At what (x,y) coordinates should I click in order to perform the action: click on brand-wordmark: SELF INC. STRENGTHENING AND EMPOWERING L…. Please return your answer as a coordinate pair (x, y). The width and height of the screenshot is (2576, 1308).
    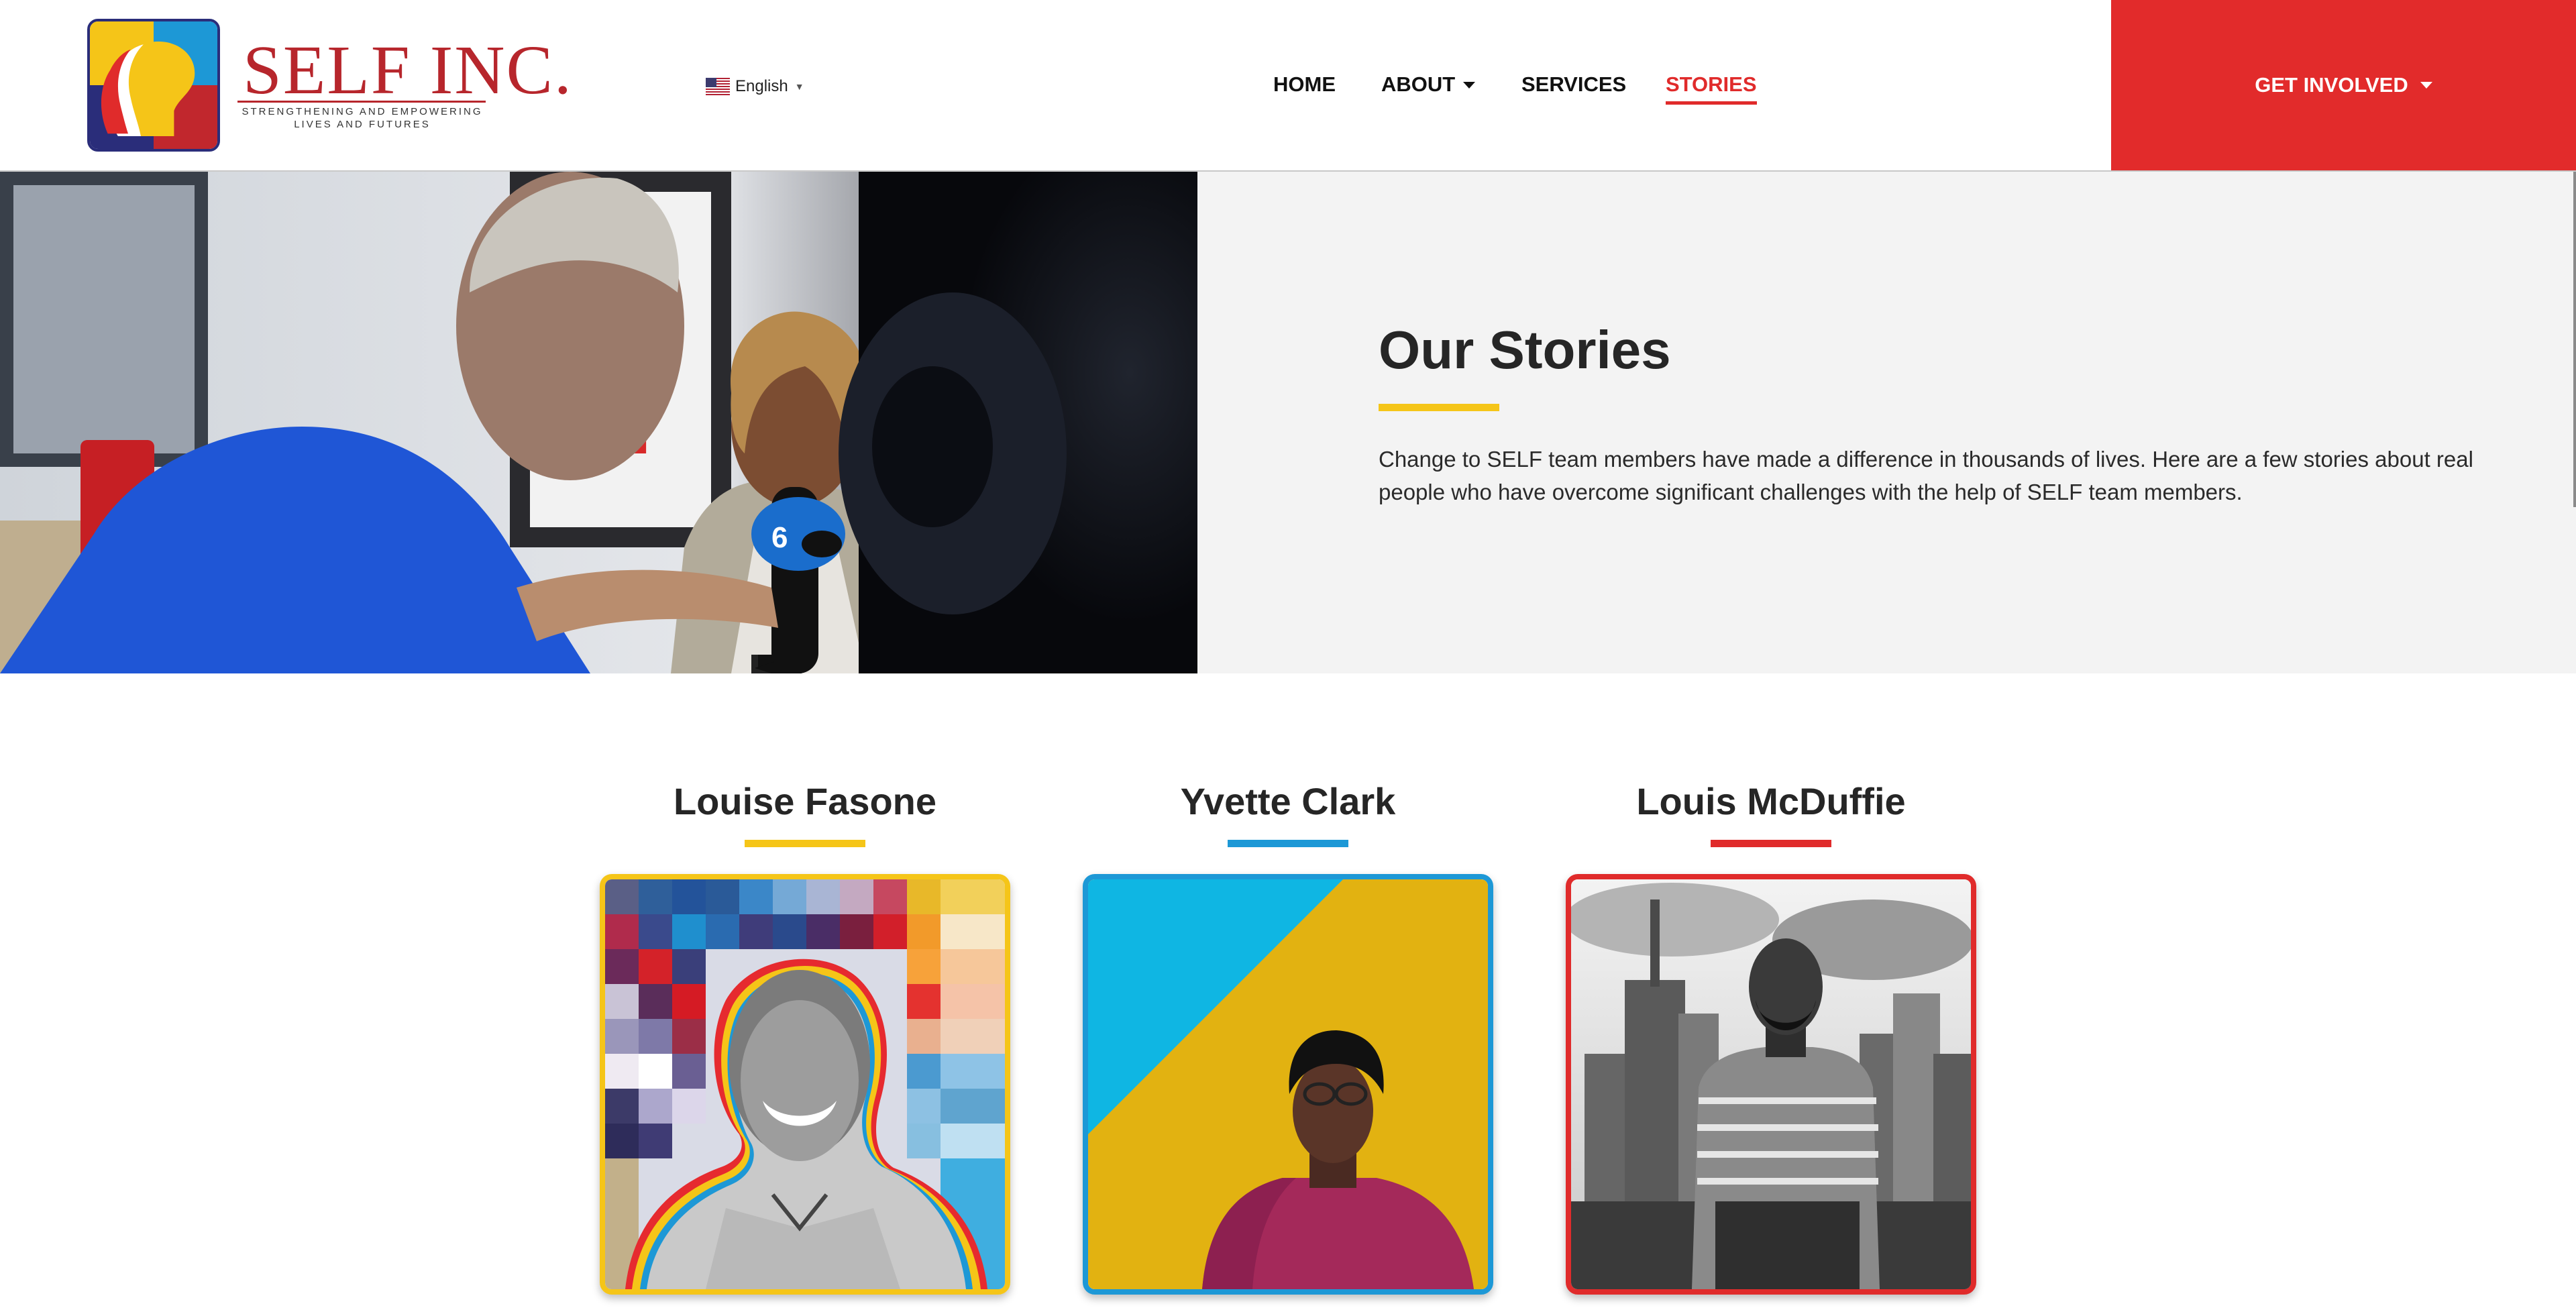
    Looking at the image, I should click on (403, 84).